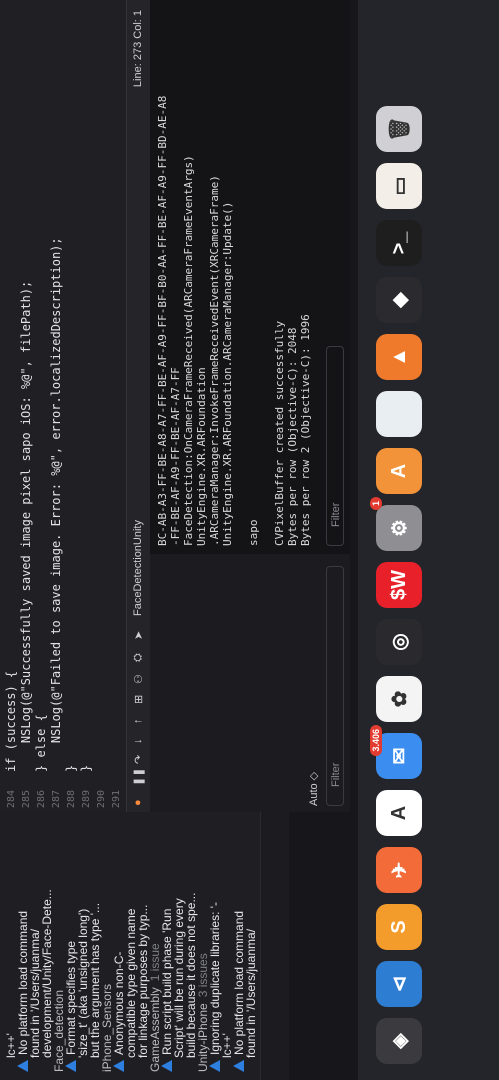 This screenshot has width=499, height=1080. What do you see at coordinates (138, 777) in the screenshot?
I see `pause-icon: ❚❚` at bounding box center [138, 777].